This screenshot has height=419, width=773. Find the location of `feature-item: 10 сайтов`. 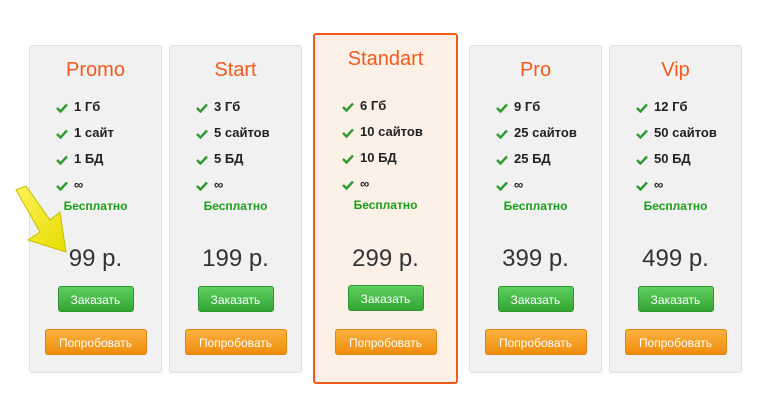

feature-item: 10 сайтов is located at coordinates (382, 132).